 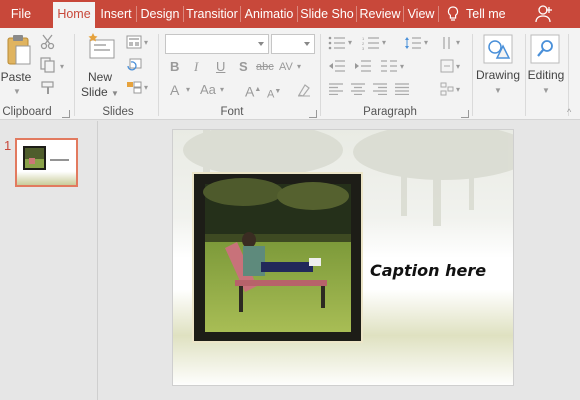 I want to click on layout-icon, so click(x=134, y=42).